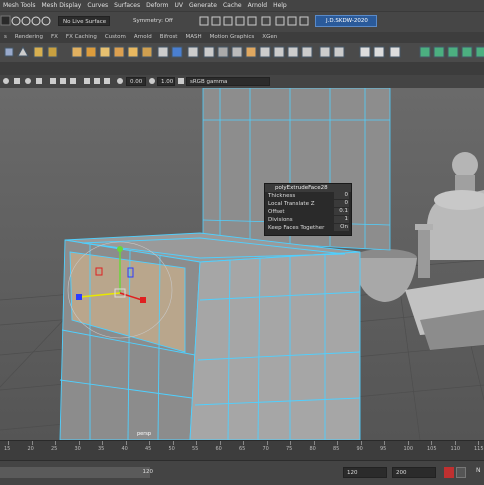 This screenshot has height=485, width=484. Describe the element at coordinates (276, 212) in the screenshot. I see `hud-label: Offset` at that location.